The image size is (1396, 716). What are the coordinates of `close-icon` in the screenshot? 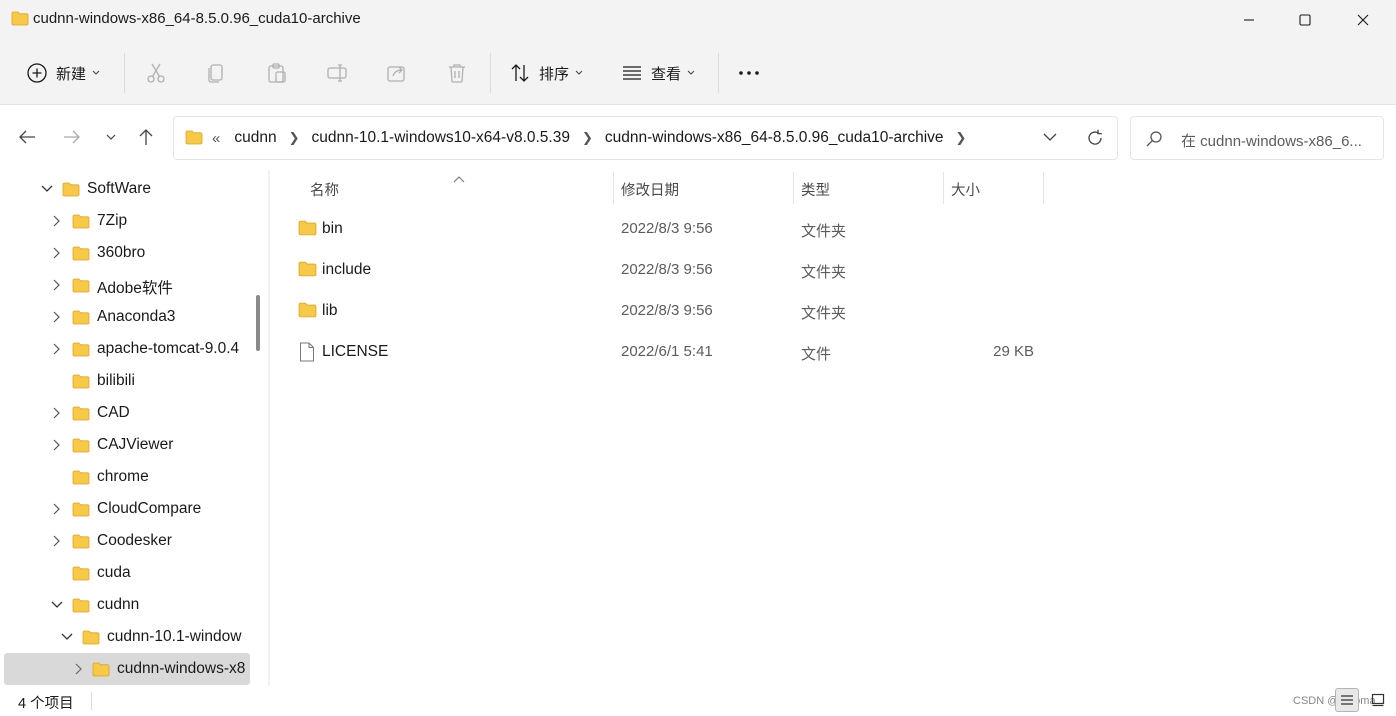 It's located at (1363, 20).